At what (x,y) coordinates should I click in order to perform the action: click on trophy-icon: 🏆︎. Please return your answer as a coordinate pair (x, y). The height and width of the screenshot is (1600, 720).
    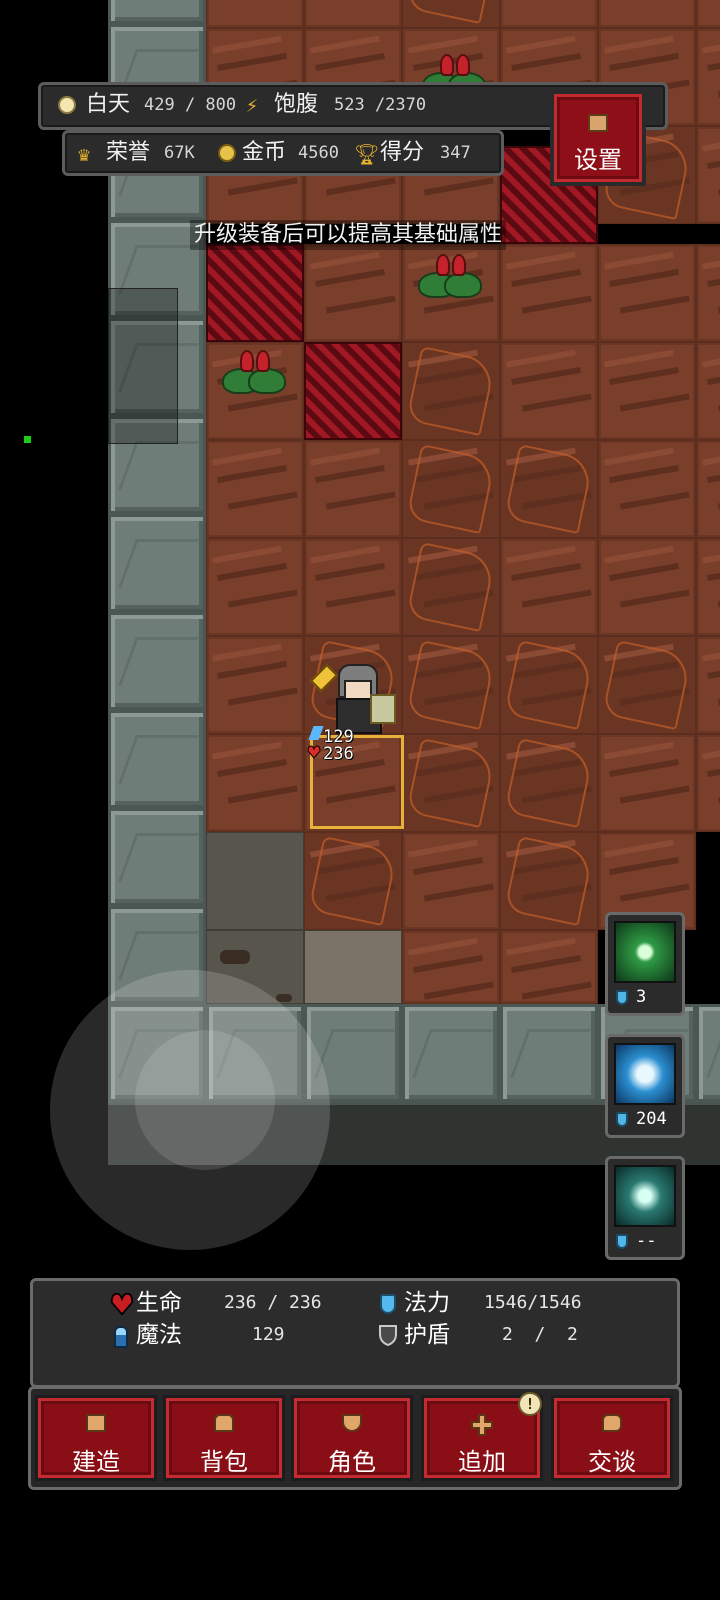
    Looking at the image, I should click on (367, 154).